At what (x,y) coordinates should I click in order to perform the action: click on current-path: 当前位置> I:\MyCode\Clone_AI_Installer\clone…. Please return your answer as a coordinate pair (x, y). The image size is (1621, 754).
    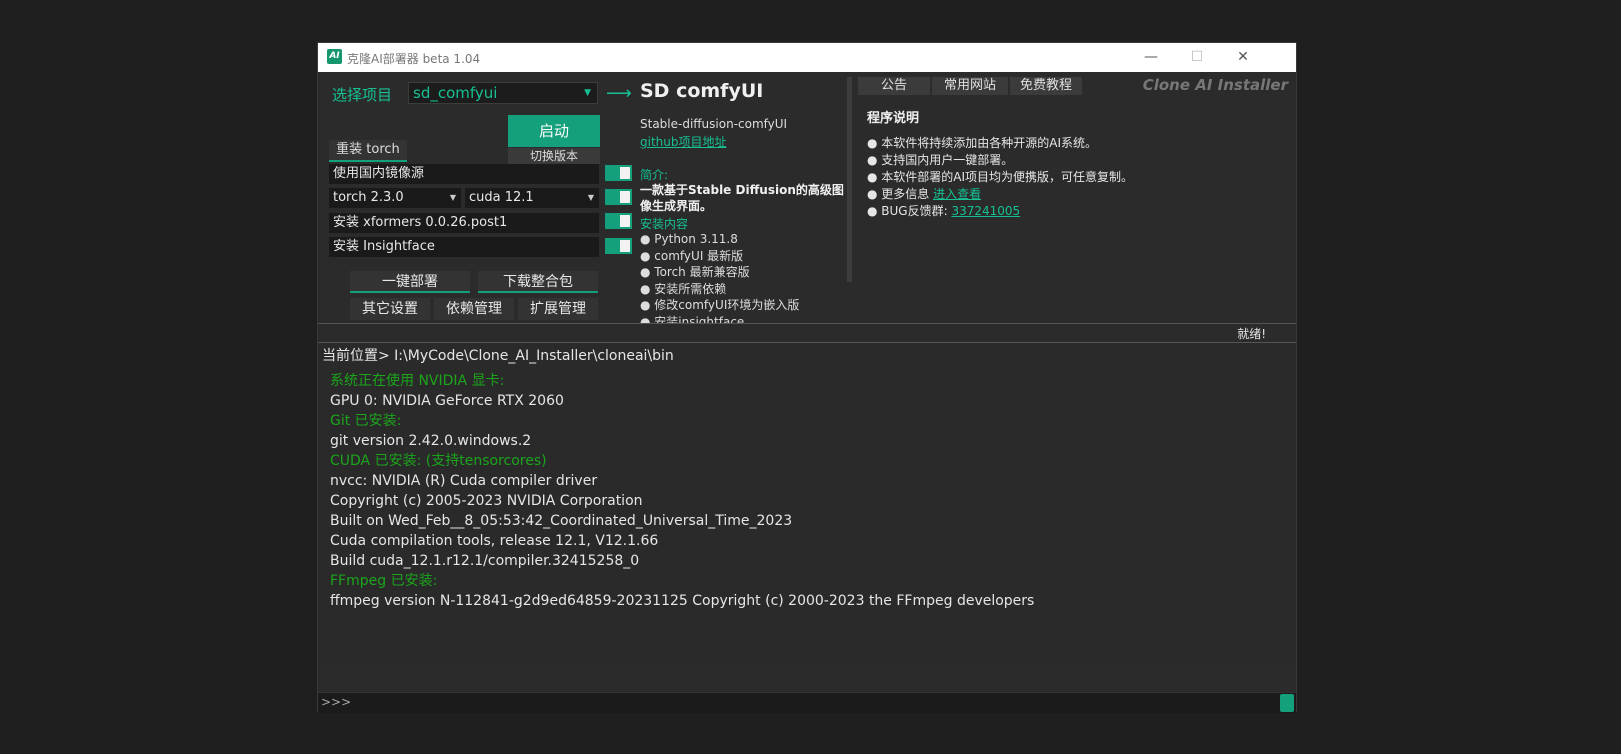
    Looking at the image, I should click on (498, 356).